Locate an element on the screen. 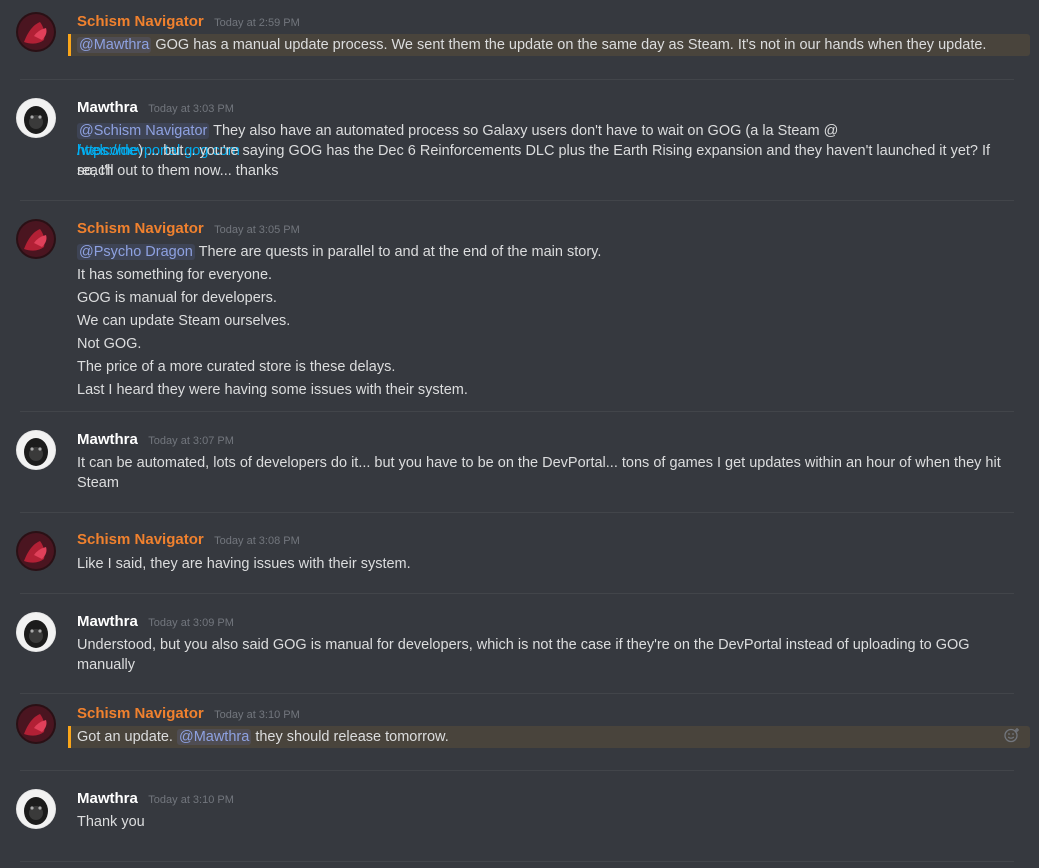 The height and width of the screenshot is (868, 1039). message-line: We can update Steam ourselves. is located at coordinates (184, 321).